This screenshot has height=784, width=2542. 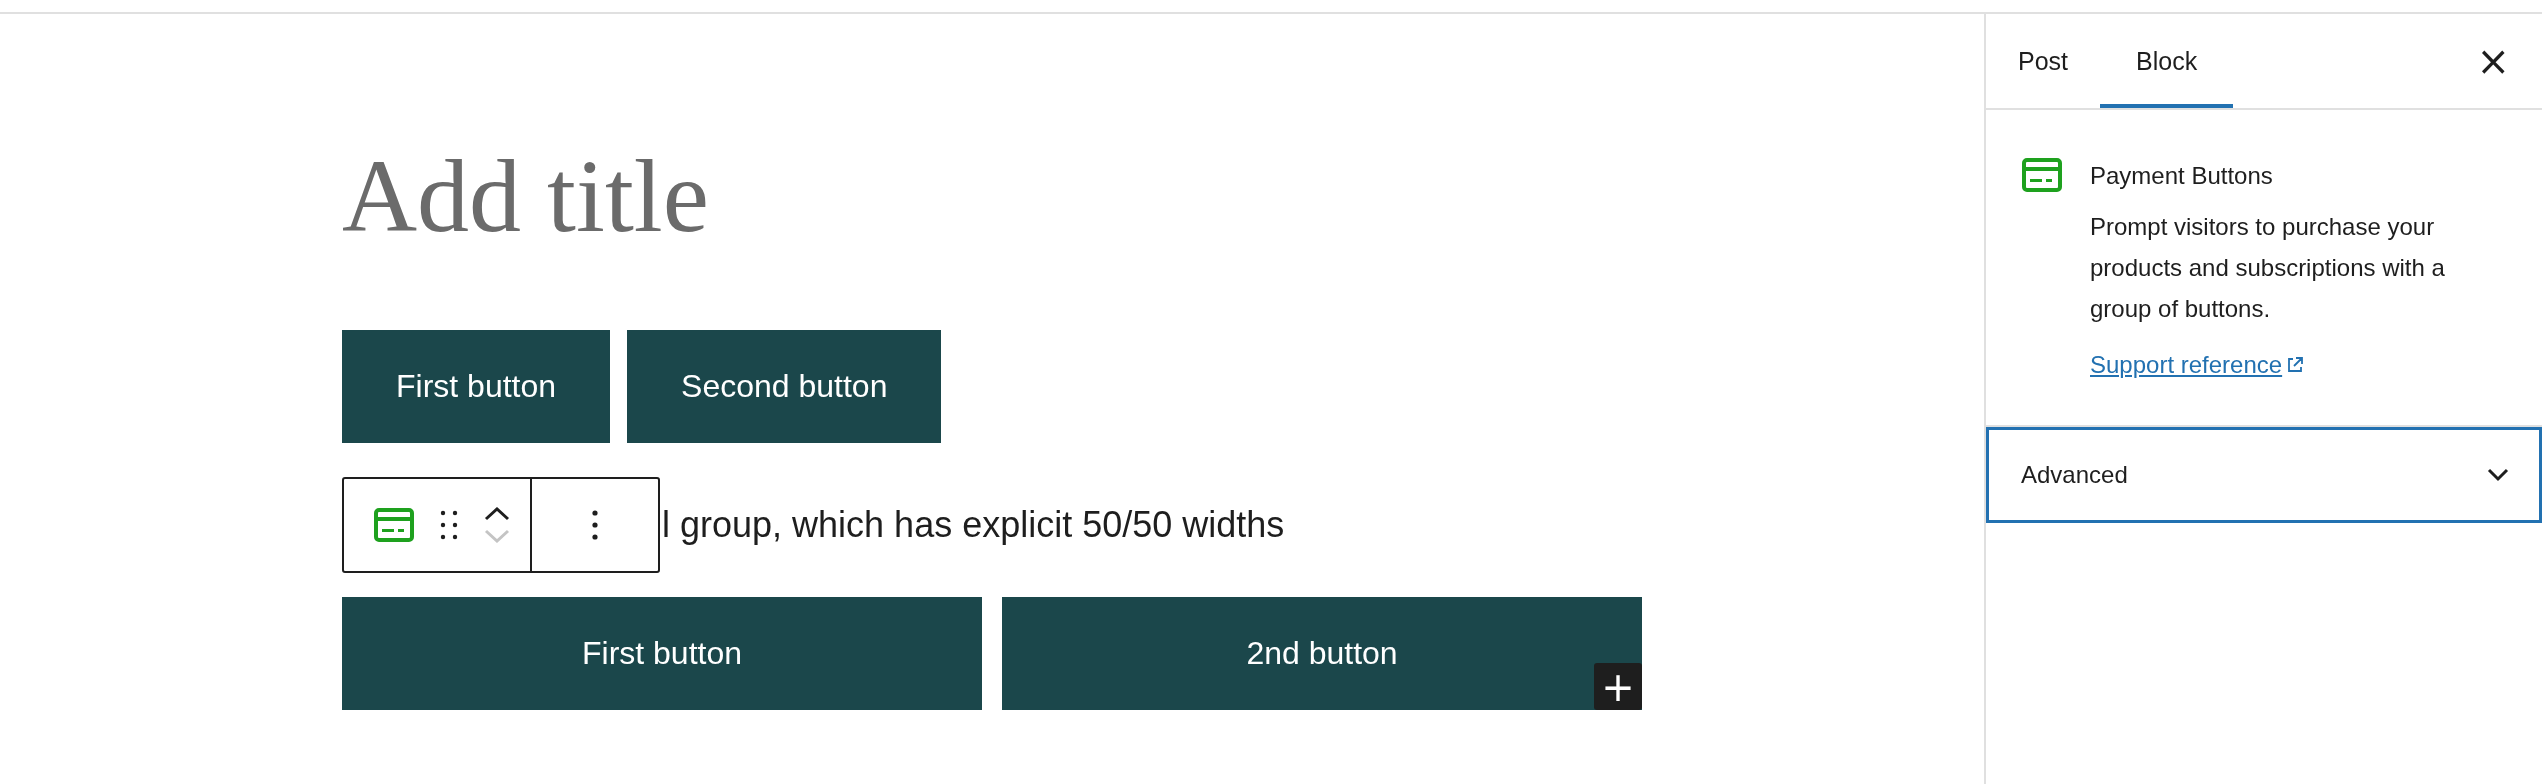 I want to click on paragraph-text: l group, which has explicit 50/50 widths, so click(x=973, y=525).